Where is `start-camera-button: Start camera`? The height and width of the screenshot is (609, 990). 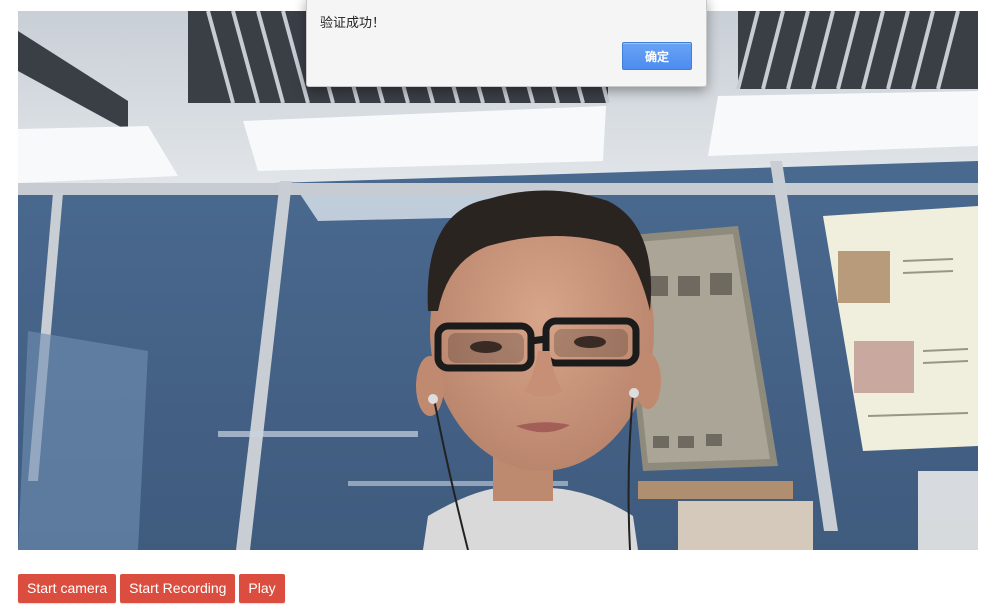 start-camera-button: Start camera is located at coordinates (67, 588).